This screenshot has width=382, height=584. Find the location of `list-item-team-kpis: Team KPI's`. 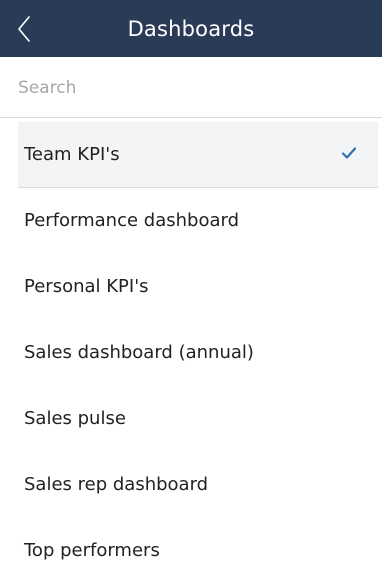

list-item-team-kpis: Team KPI's is located at coordinates (191, 155).